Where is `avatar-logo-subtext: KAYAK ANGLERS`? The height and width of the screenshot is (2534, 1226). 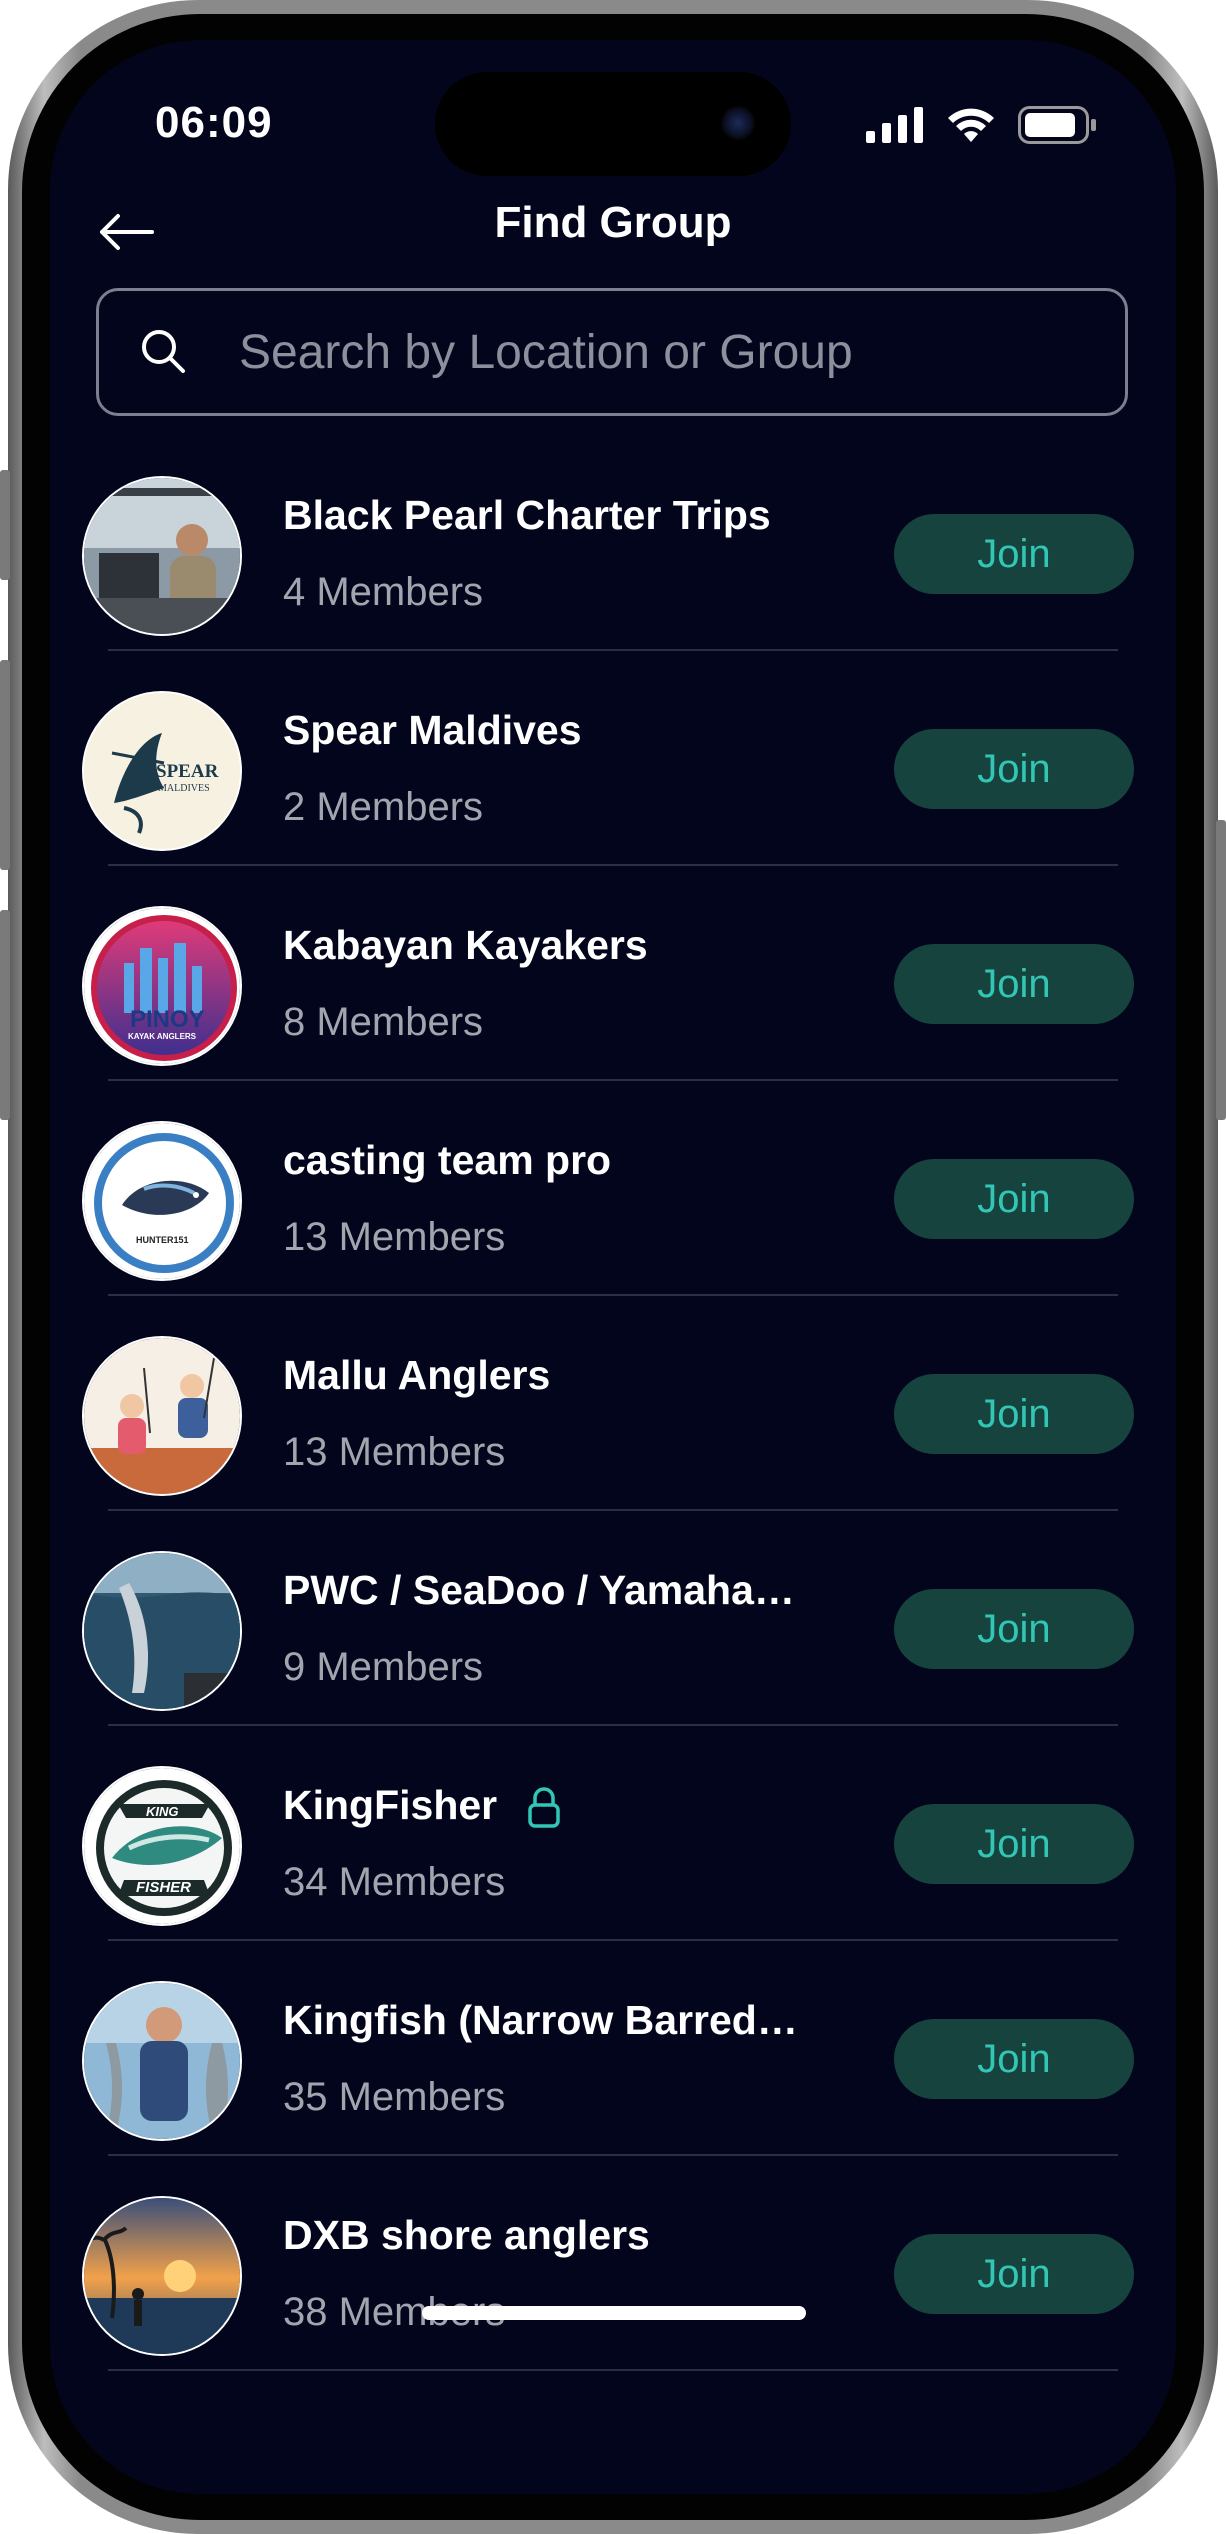 avatar-logo-subtext: KAYAK ANGLERS is located at coordinates (162, 1036).